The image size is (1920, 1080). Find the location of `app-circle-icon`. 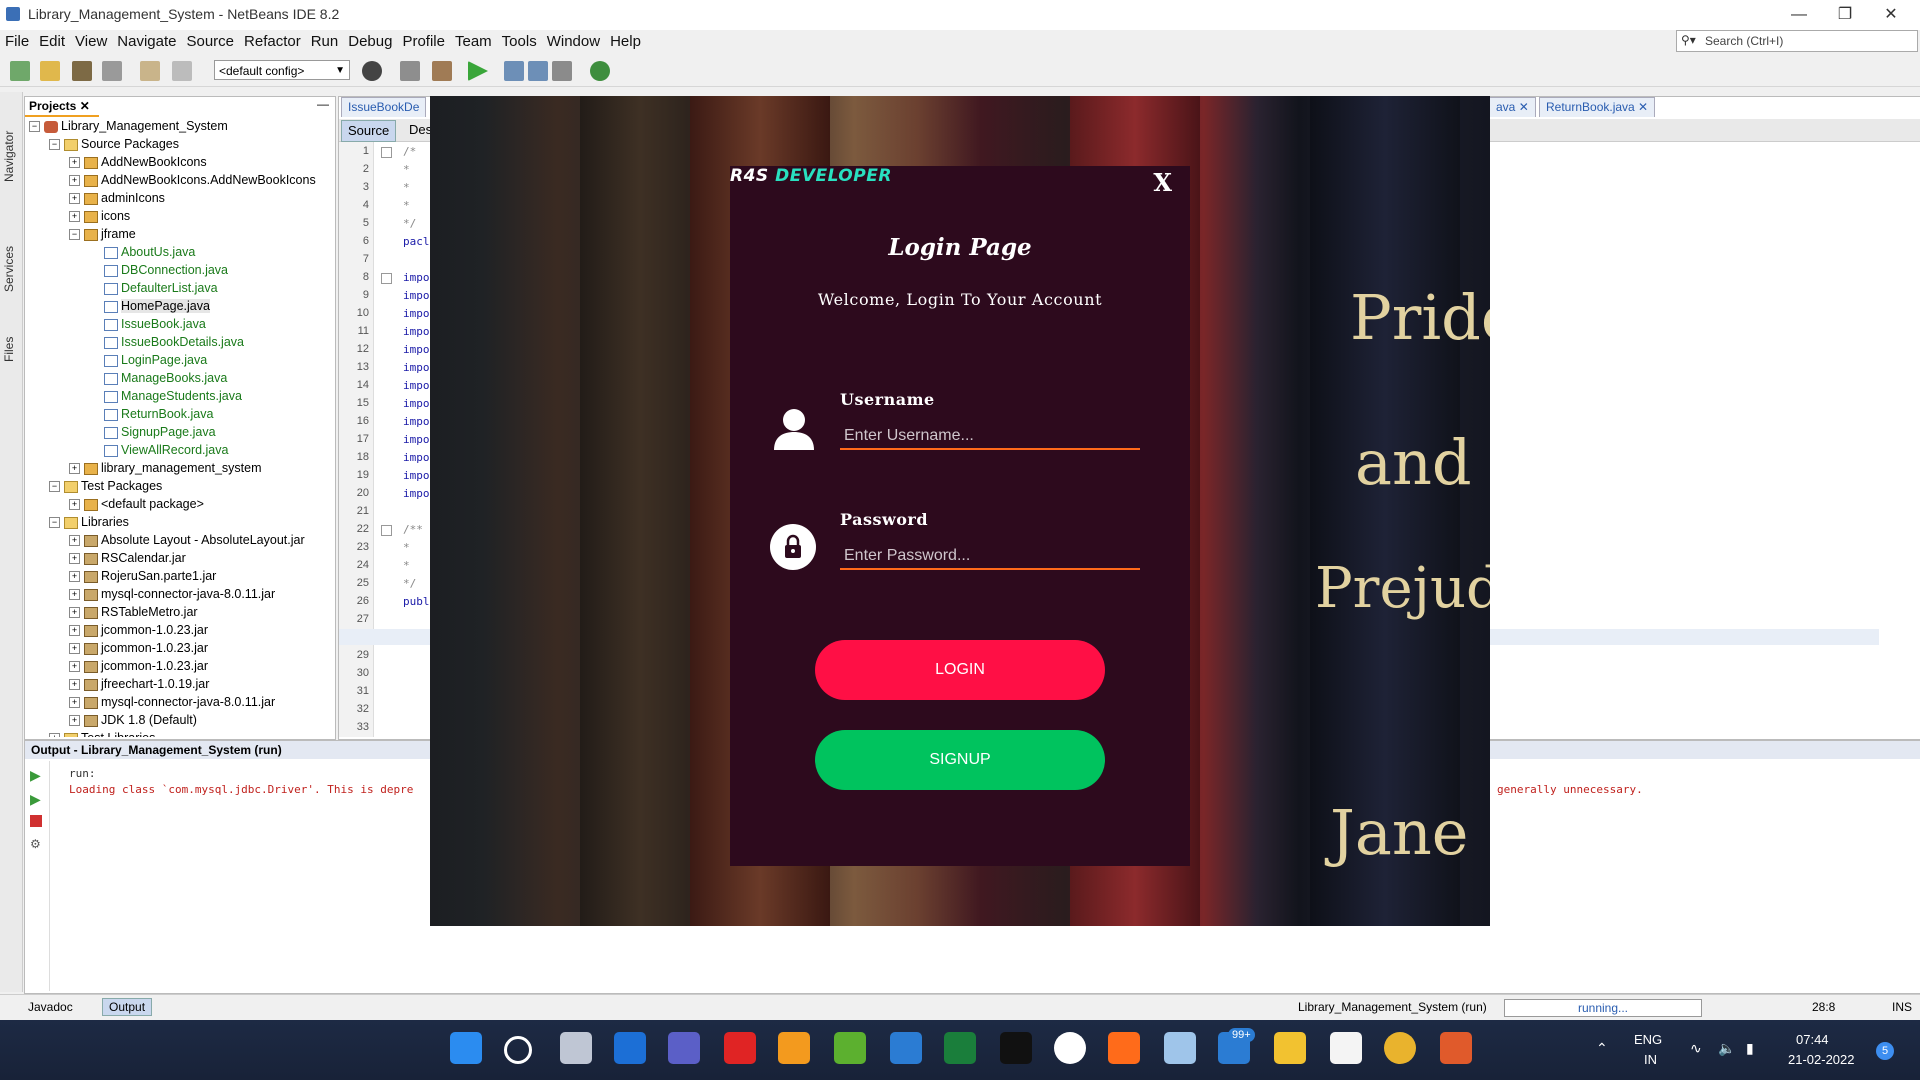

app-circle-icon is located at coordinates (1070, 1048).